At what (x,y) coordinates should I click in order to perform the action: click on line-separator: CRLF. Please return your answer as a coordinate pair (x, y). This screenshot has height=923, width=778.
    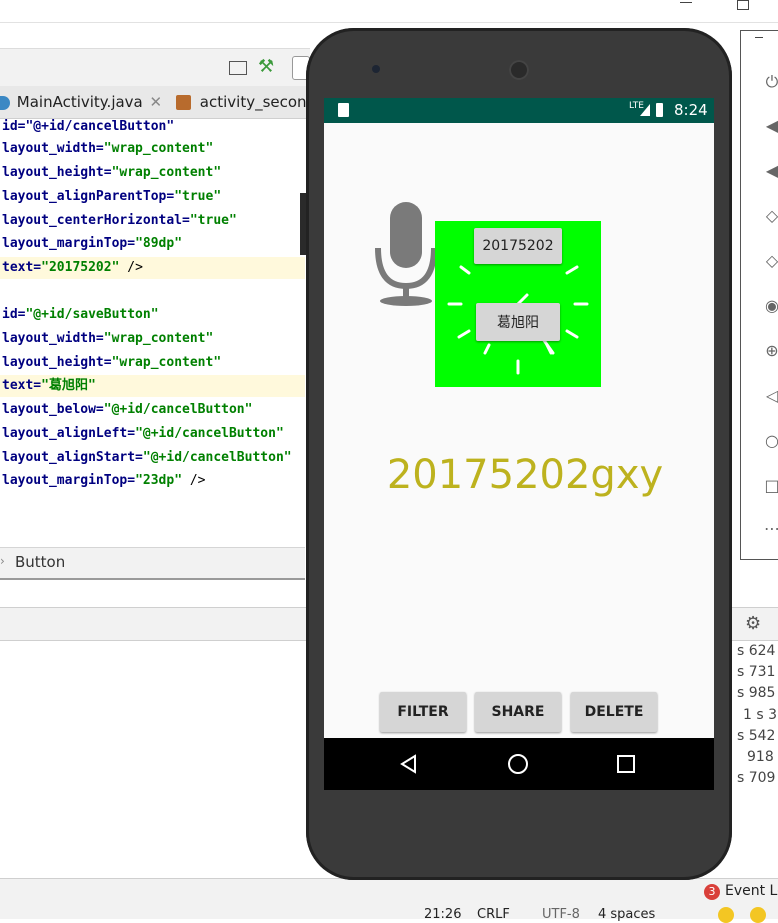
    Looking at the image, I should click on (493, 914).